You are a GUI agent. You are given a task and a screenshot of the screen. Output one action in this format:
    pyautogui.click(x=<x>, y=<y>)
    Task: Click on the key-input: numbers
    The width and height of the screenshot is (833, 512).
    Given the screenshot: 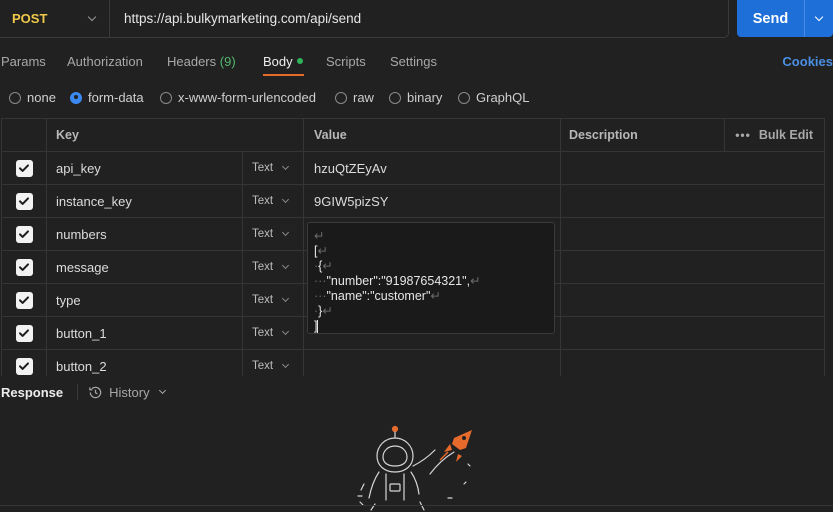 What is the action you would take?
    pyautogui.click(x=145, y=234)
    